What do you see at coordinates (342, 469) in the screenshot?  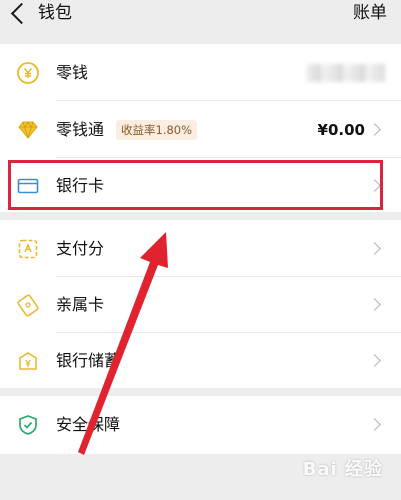 I see `watermark: Bai 经验` at bounding box center [342, 469].